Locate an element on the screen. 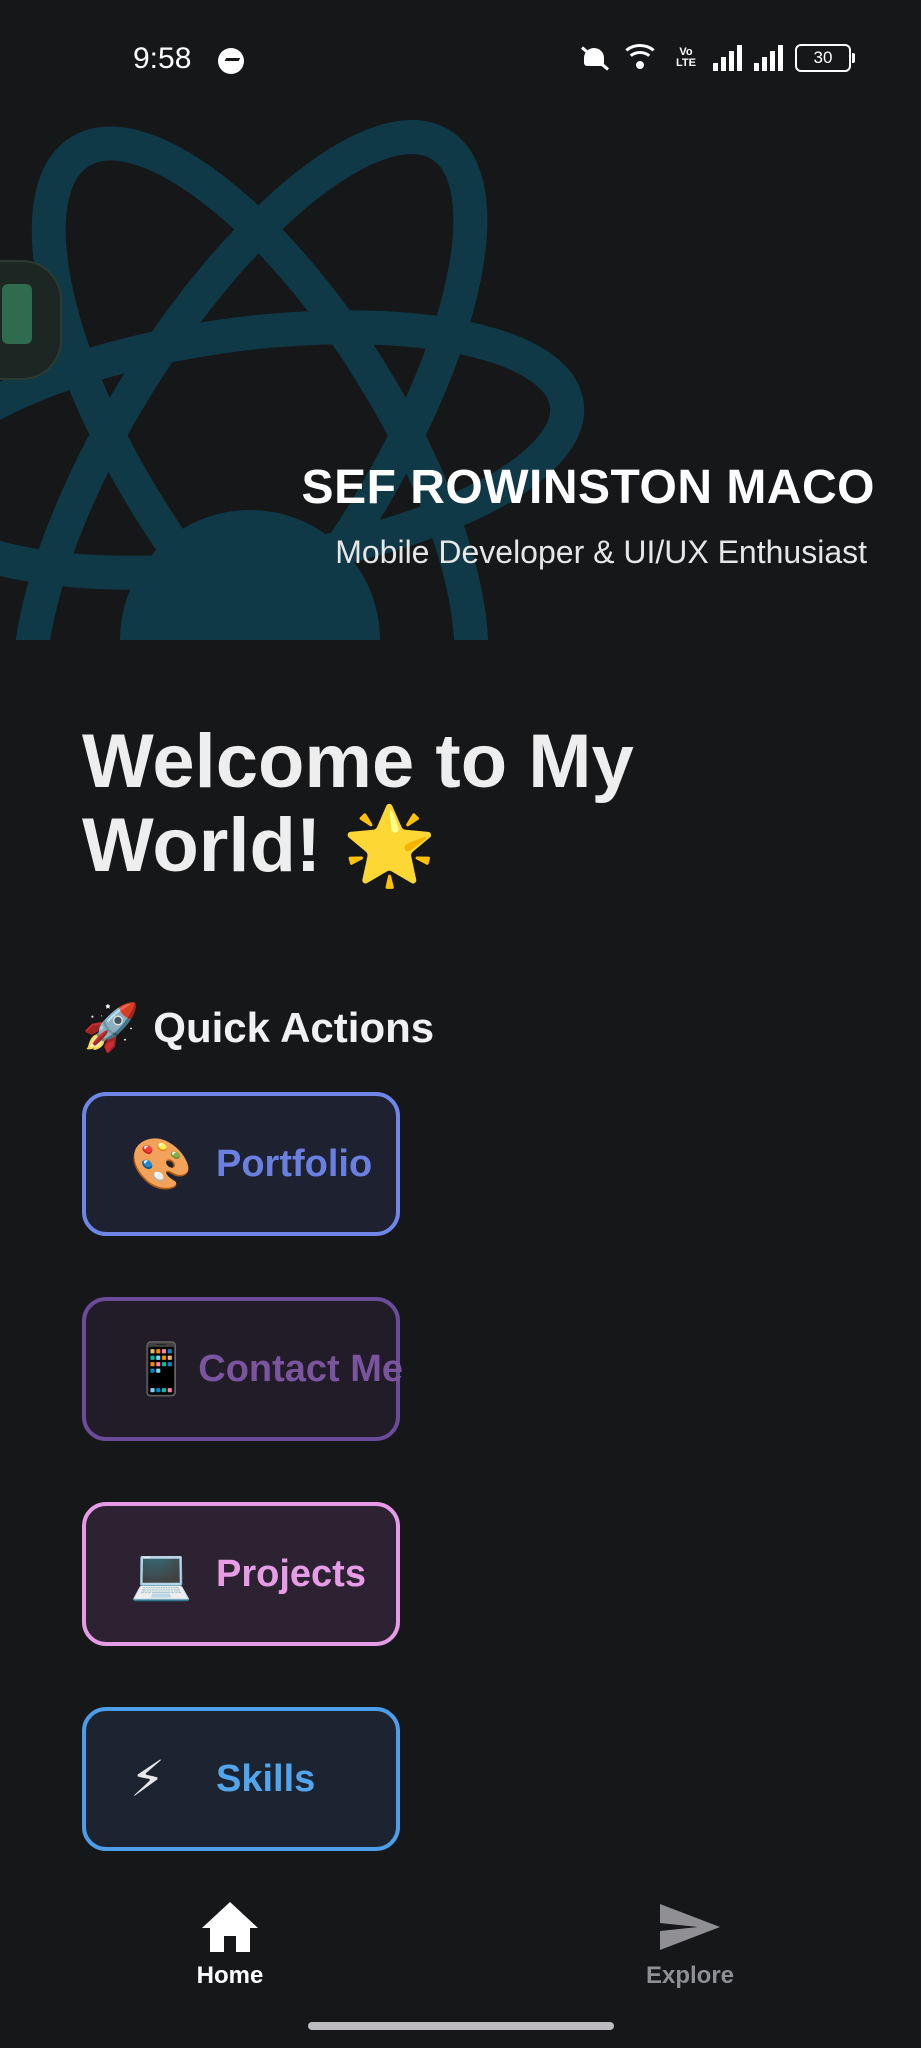  quick-actions-title: Quick Actions is located at coordinates (294, 1027).